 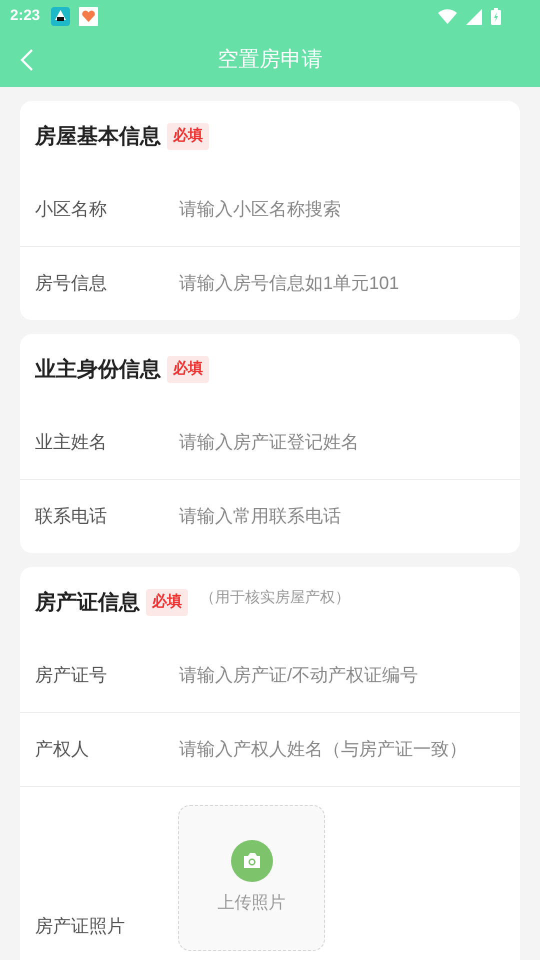 I want to click on input-field: 请输入常用联系电话, so click(x=342, y=516).